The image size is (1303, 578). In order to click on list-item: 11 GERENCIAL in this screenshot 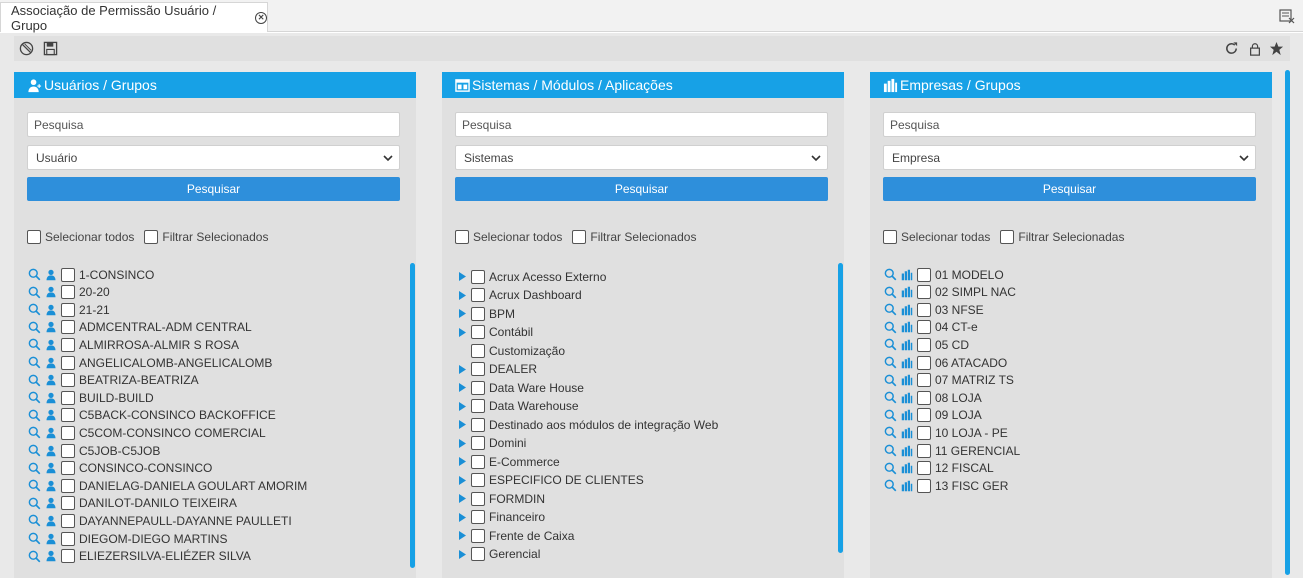, I will do `click(951, 450)`.